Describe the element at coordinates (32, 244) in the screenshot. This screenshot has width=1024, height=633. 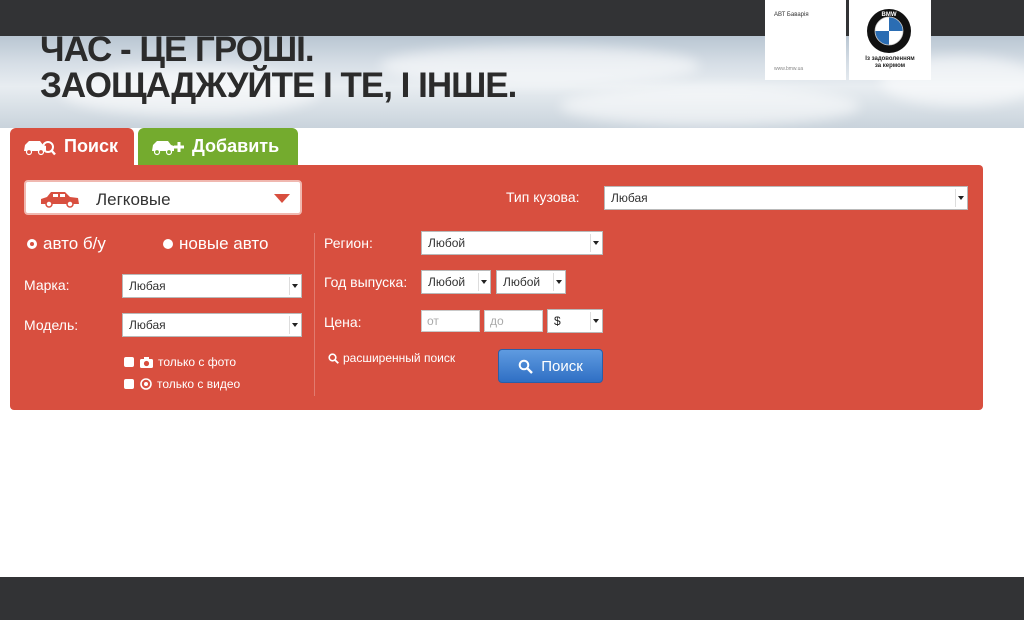
I see `radio-checked-icon` at that location.